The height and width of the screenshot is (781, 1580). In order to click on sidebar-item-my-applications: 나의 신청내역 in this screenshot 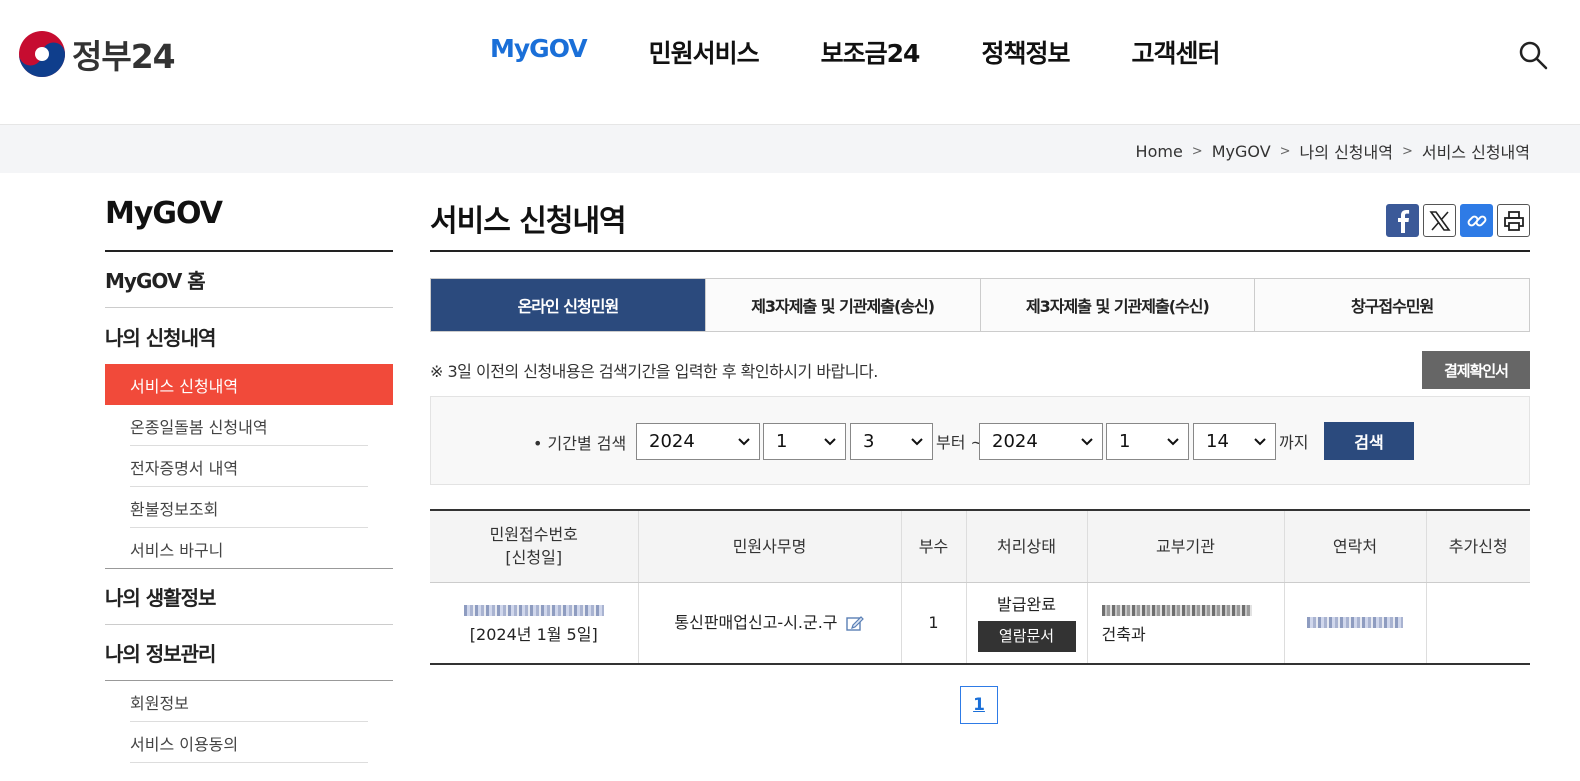, I will do `click(249, 336)`.